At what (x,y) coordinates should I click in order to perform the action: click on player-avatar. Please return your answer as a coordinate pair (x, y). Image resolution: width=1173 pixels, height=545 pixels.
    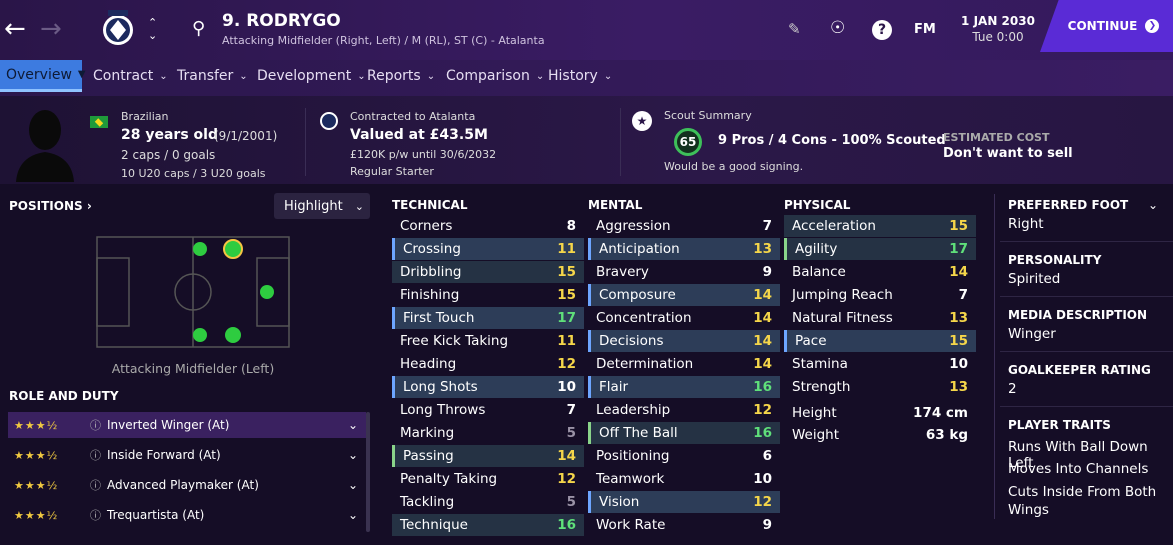
    Looking at the image, I should click on (45, 143).